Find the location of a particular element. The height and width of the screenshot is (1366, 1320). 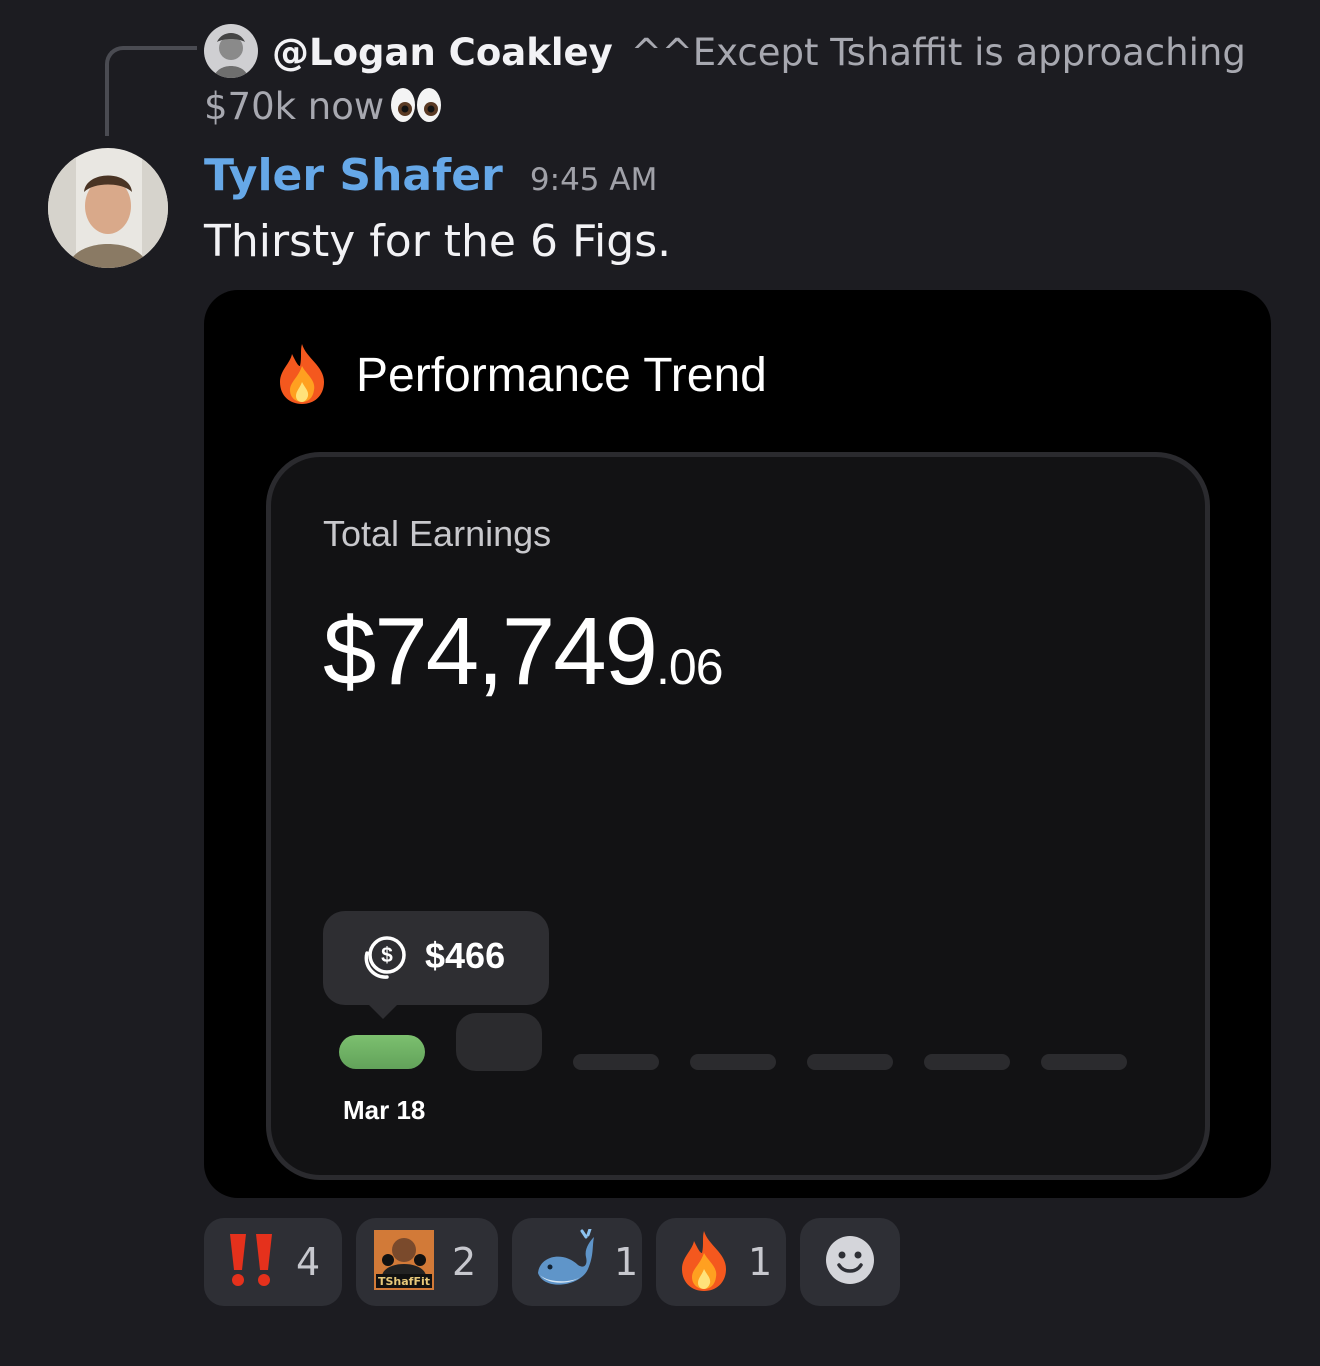

amount-integer: $74,749 is located at coordinates (490, 651).